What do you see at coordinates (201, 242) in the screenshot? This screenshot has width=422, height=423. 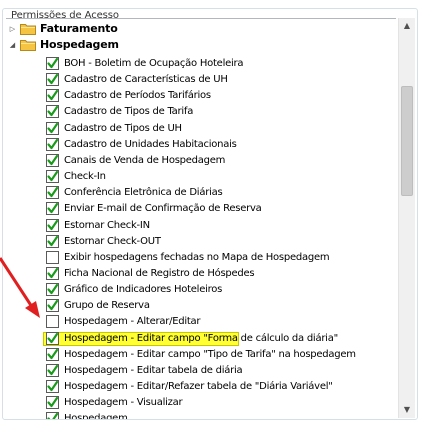 I see `tree-item-row: Estornar Check-OUT` at bounding box center [201, 242].